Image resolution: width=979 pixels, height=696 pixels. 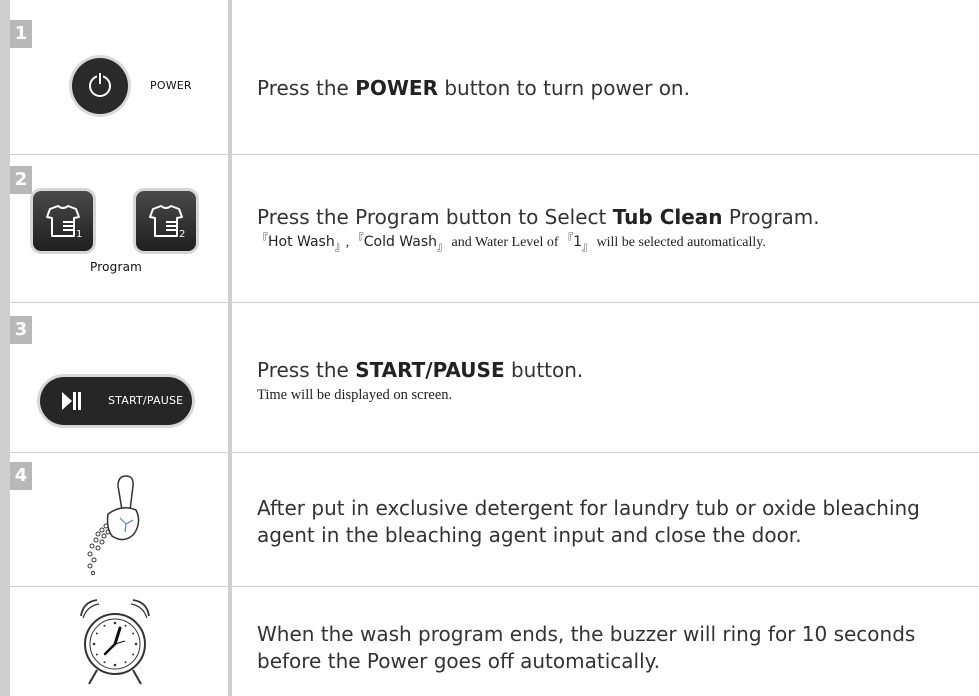 I want to click on power-button, so click(x=100, y=86).